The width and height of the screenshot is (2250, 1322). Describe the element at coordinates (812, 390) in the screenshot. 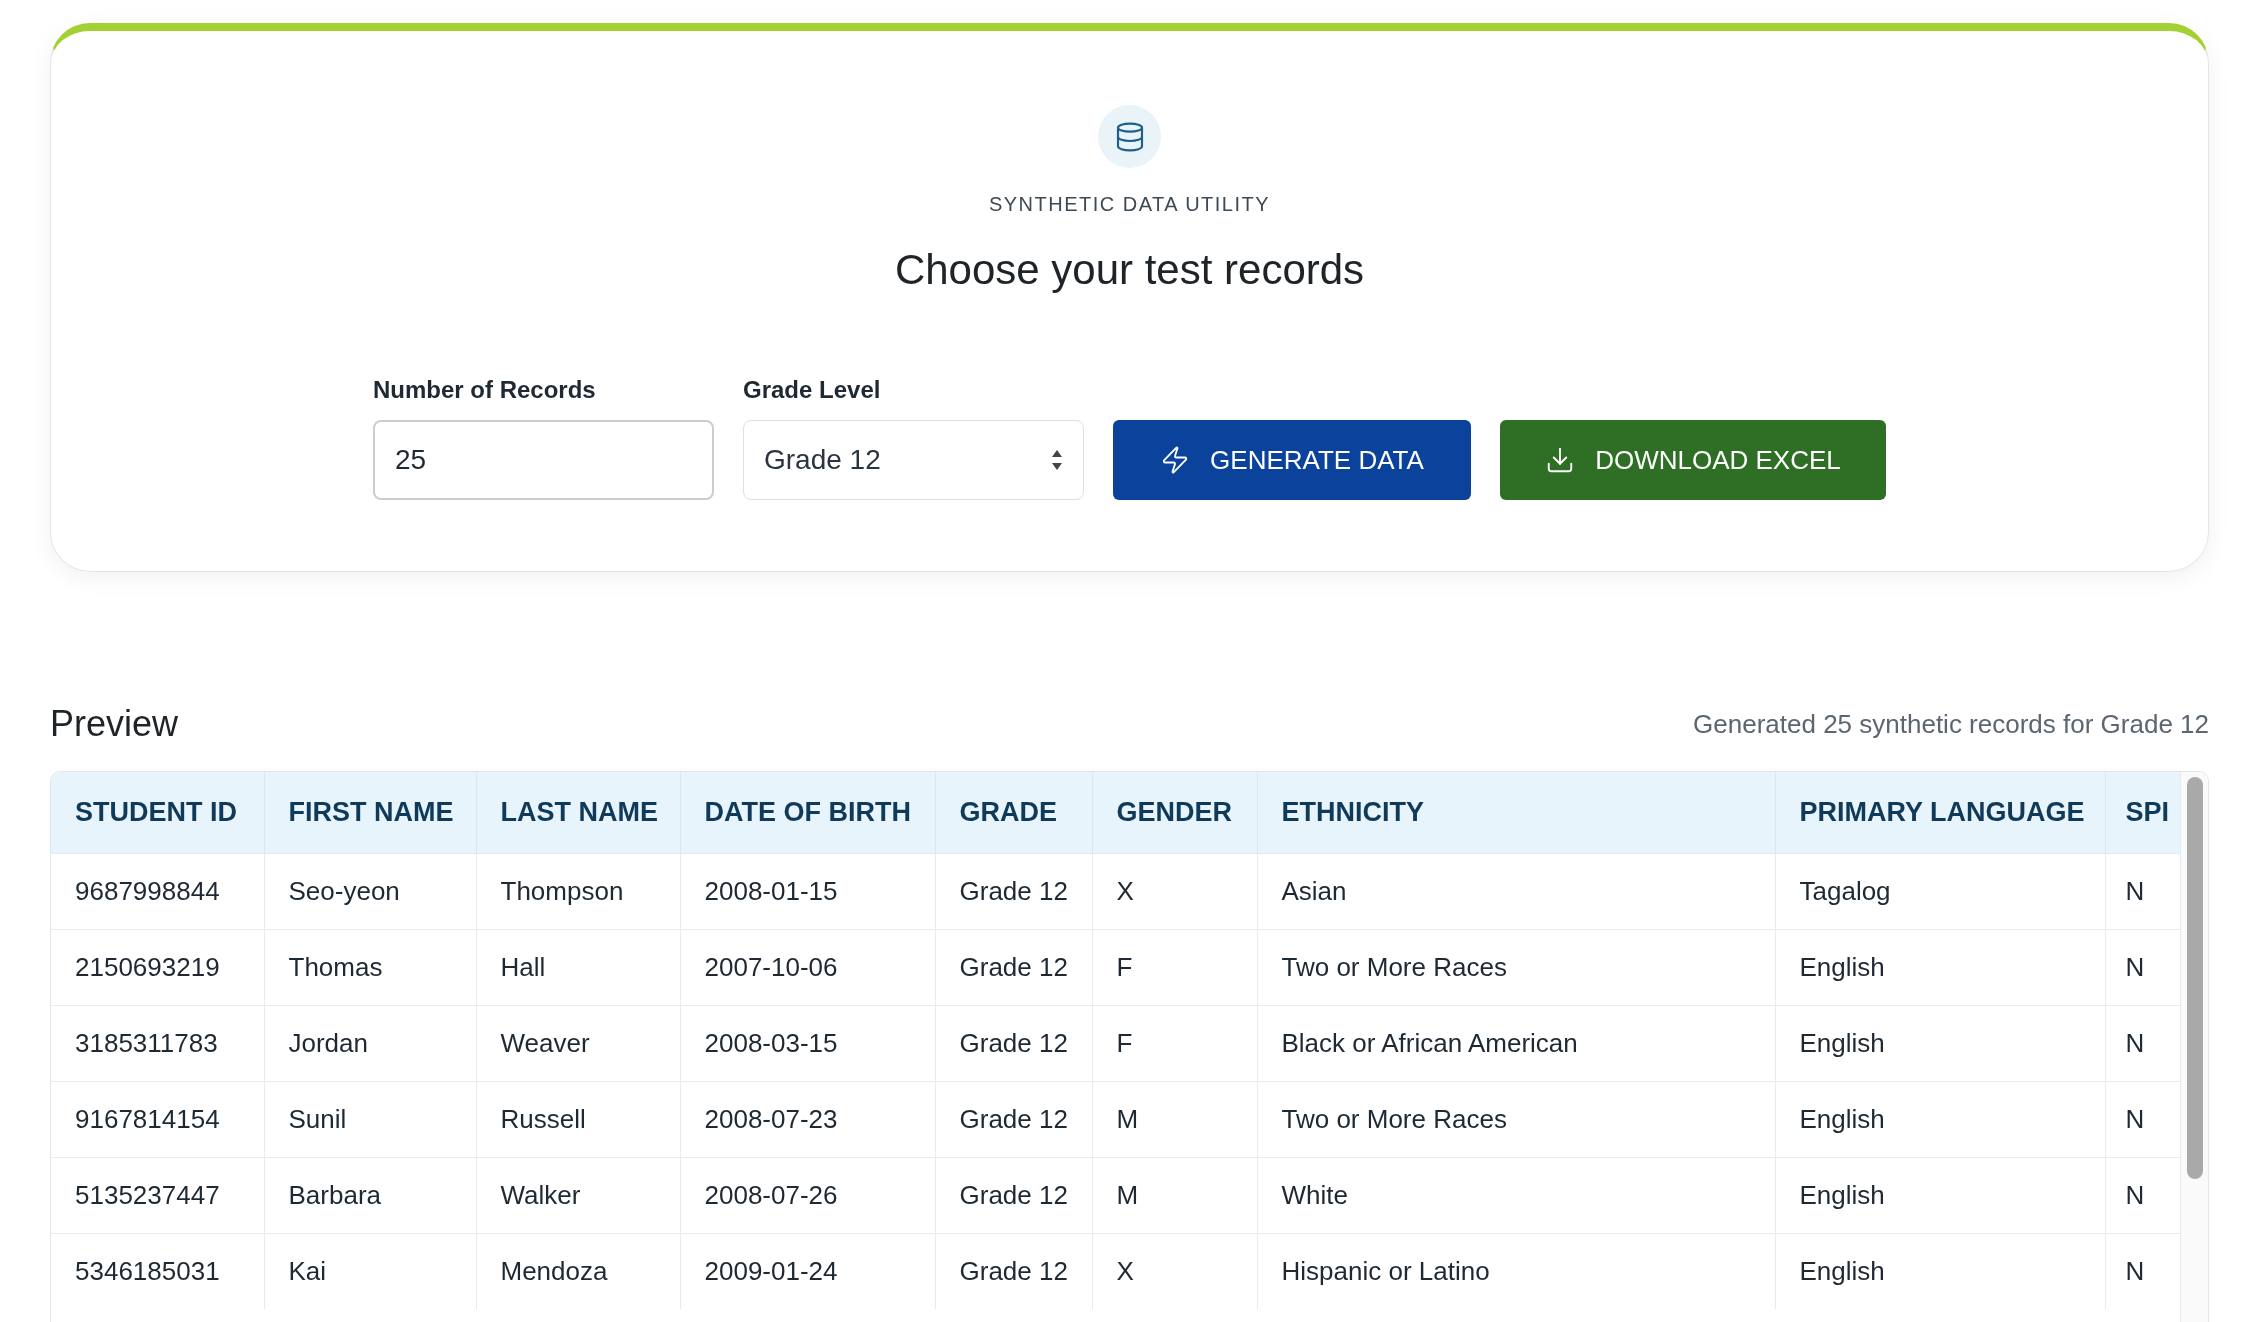

I see `field-label: Grade Level` at that location.